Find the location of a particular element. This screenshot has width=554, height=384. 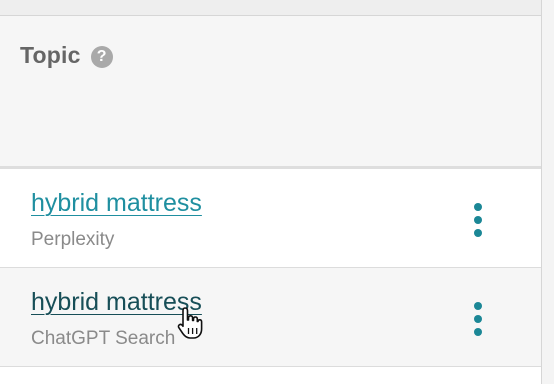

table-top-band is located at coordinates (270, 8).